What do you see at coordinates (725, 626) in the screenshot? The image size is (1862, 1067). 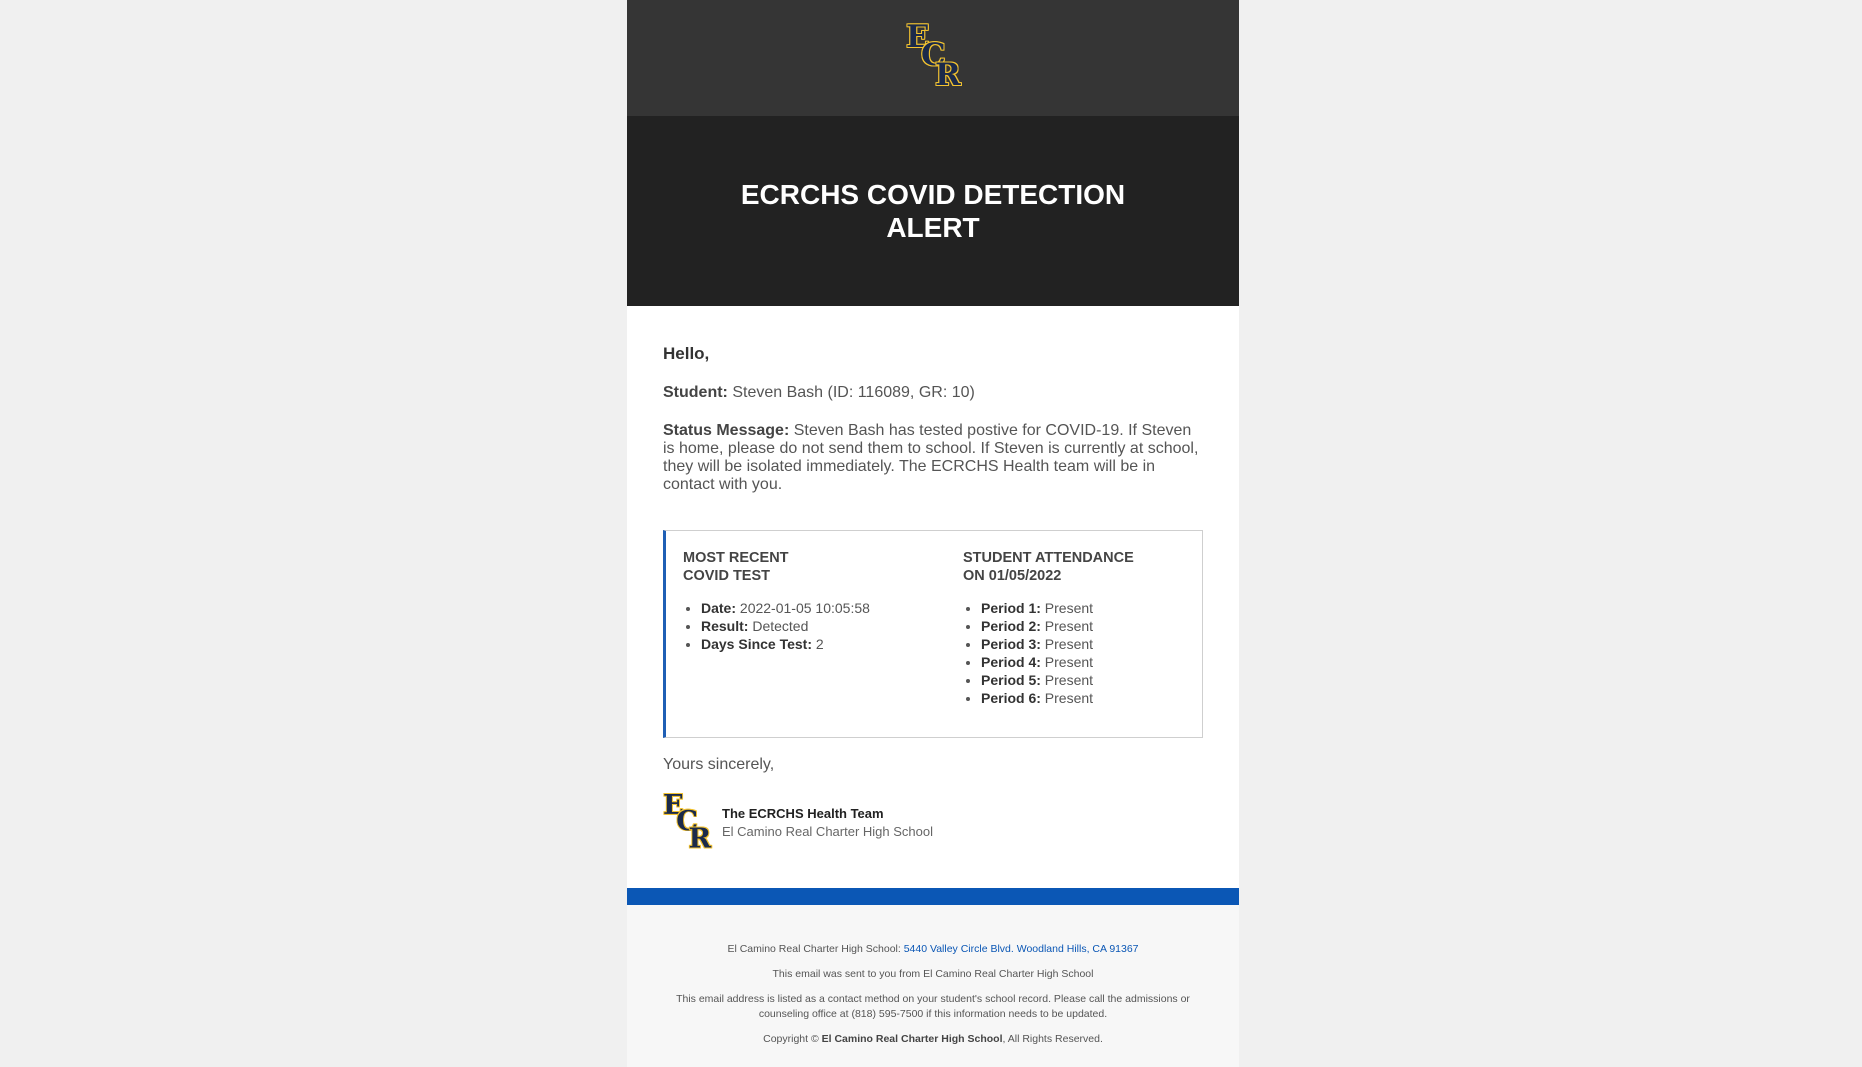 I see `item-label: Result:` at bounding box center [725, 626].